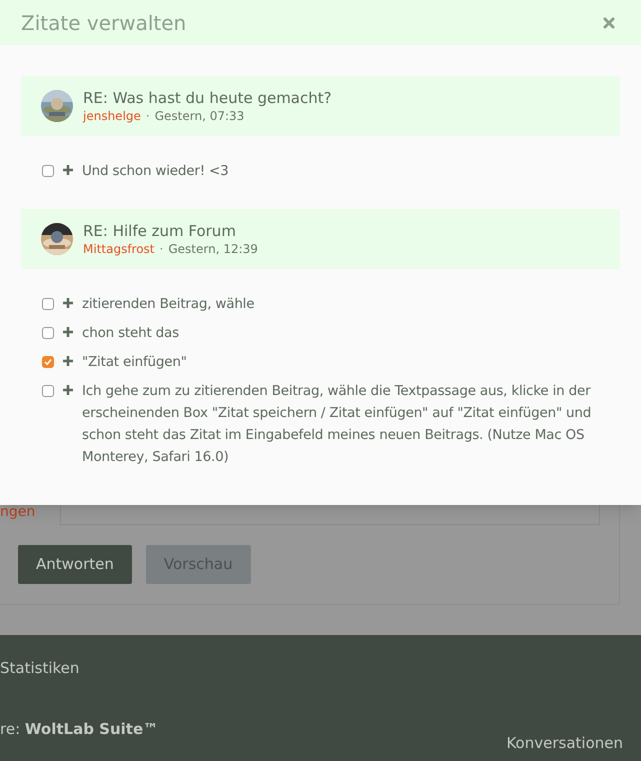  Describe the element at coordinates (199, 116) in the screenshot. I see `post-time: Gestern, 07:33` at that location.